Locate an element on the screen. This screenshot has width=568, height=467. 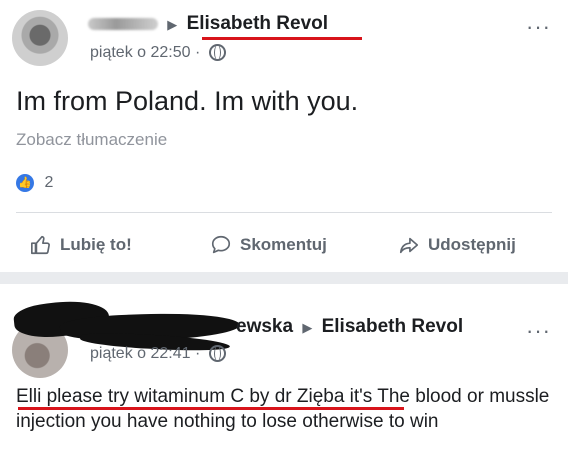
feed-separator is located at coordinates (284, 278).